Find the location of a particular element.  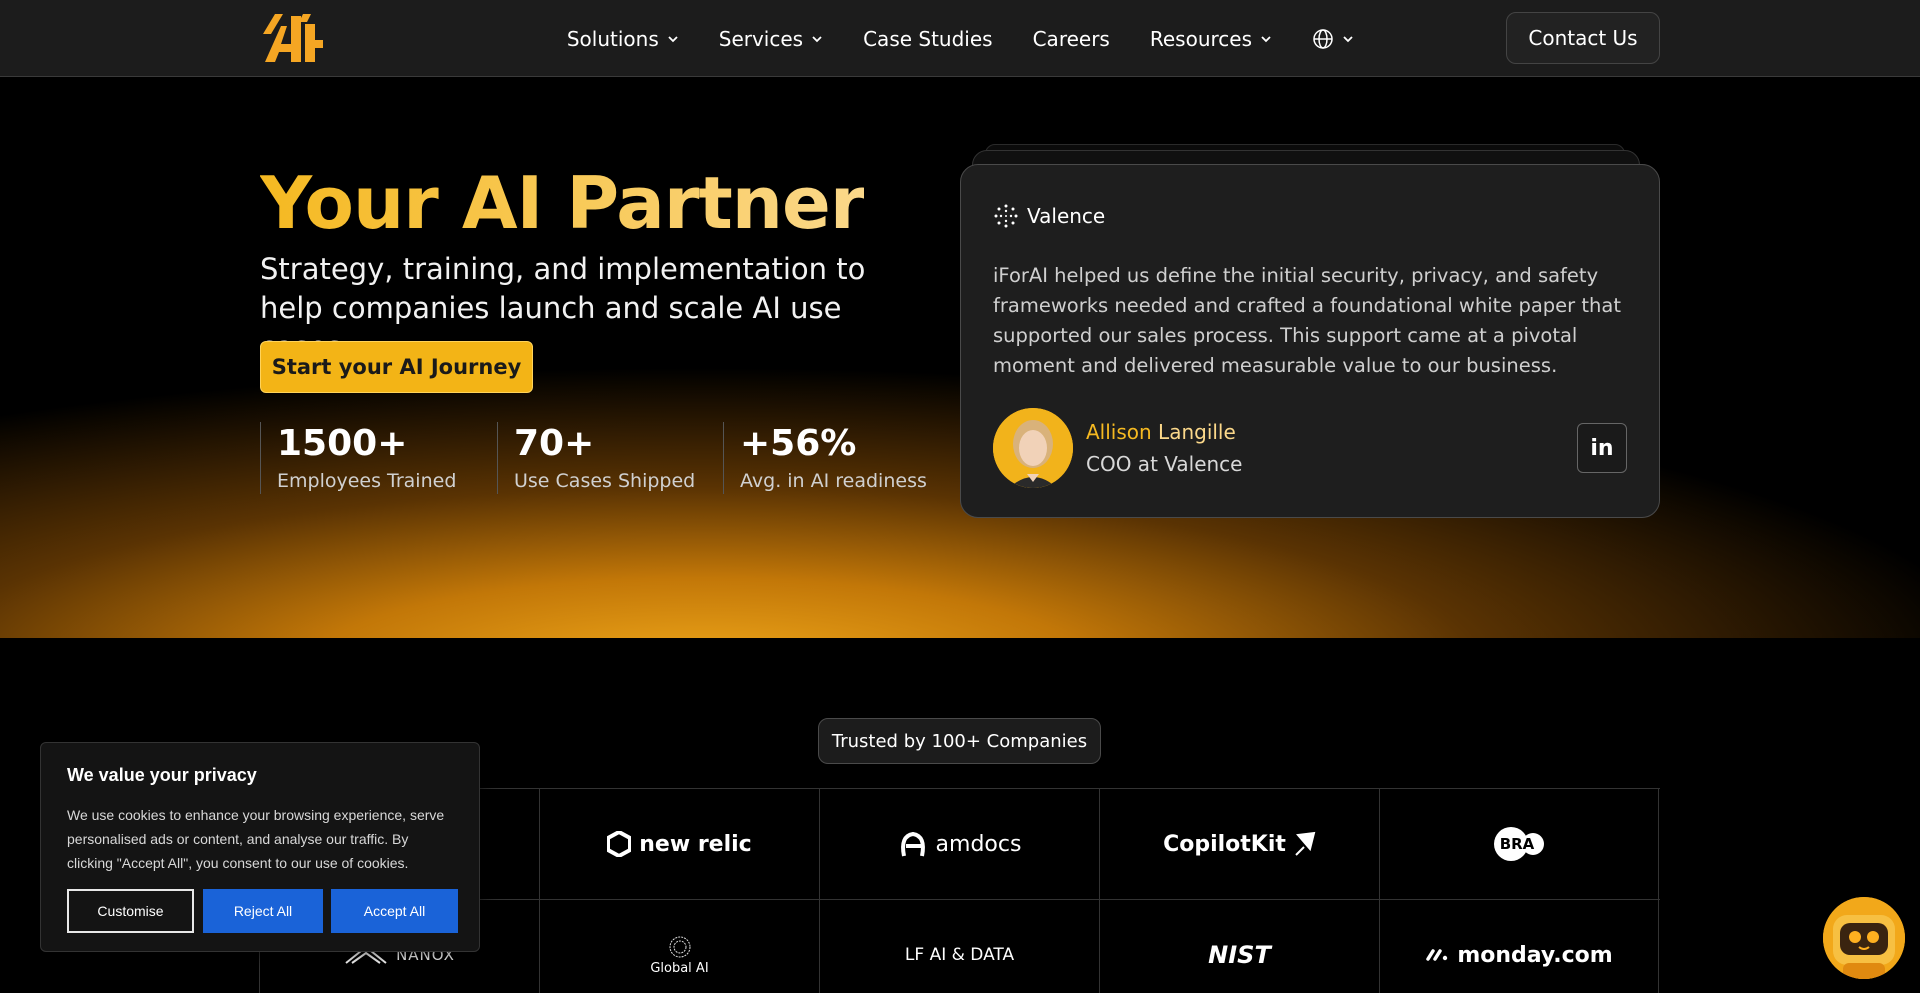

linkedin-icon: in is located at coordinates (1602, 448).